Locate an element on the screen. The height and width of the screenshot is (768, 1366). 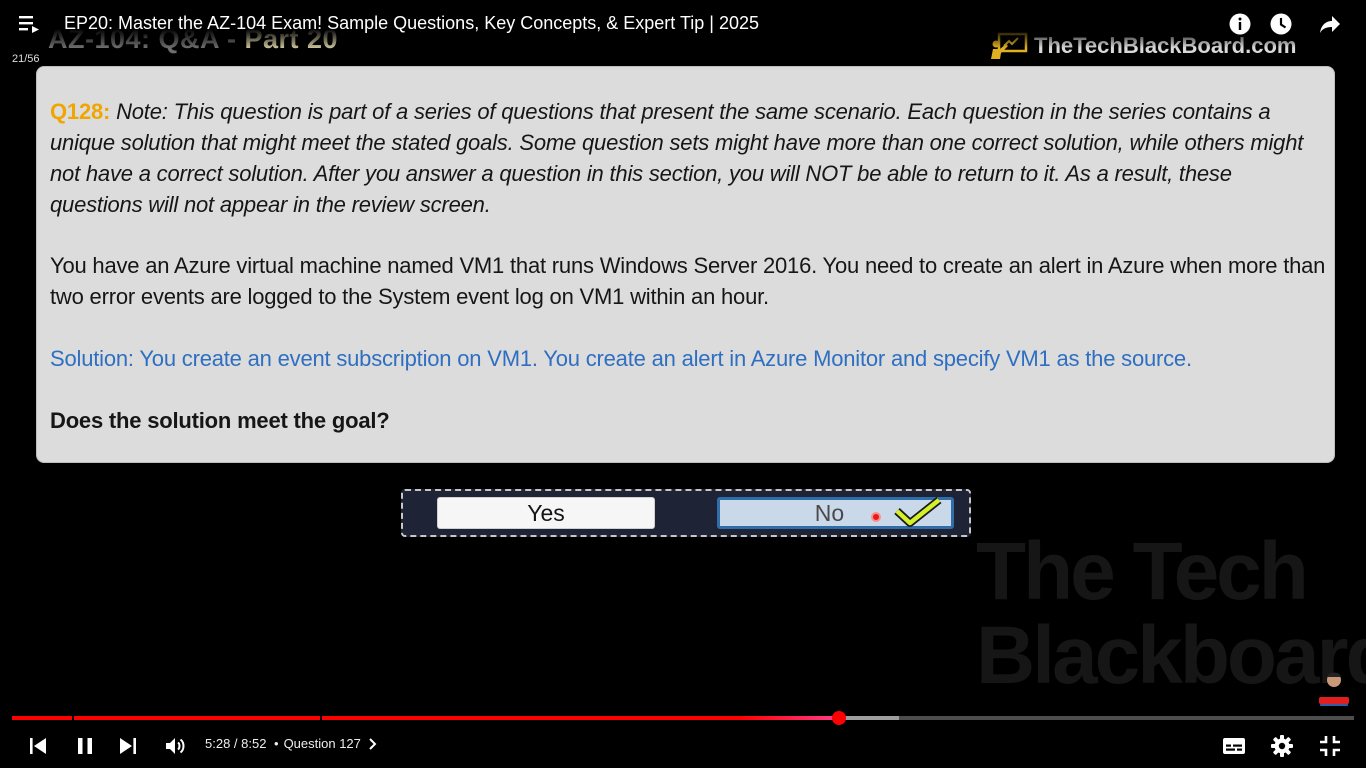
progress-played is located at coordinates (425, 718).